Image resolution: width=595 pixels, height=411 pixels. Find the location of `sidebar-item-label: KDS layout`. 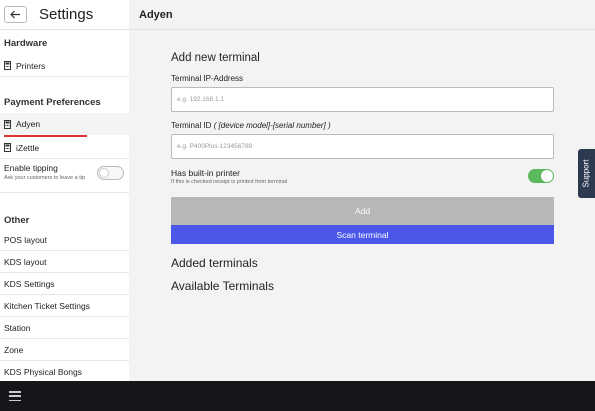

sidebar-item-label: KDS layout is located at coordinates (25, 261).